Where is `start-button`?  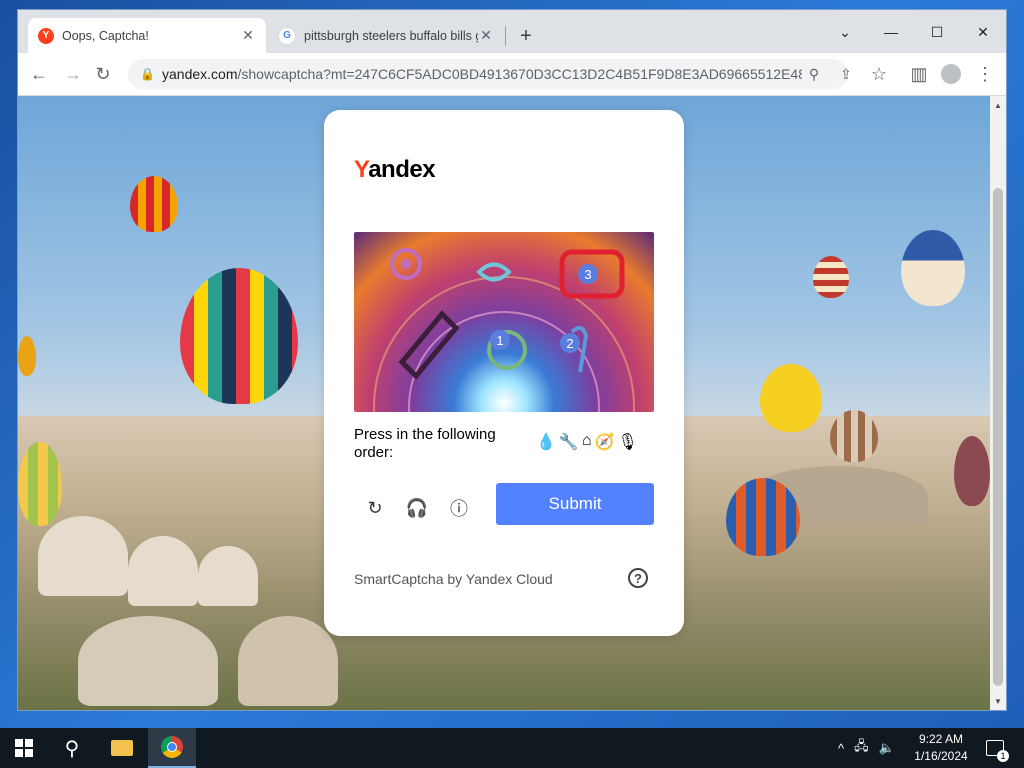
start-button is located at coordinates (24, 748).